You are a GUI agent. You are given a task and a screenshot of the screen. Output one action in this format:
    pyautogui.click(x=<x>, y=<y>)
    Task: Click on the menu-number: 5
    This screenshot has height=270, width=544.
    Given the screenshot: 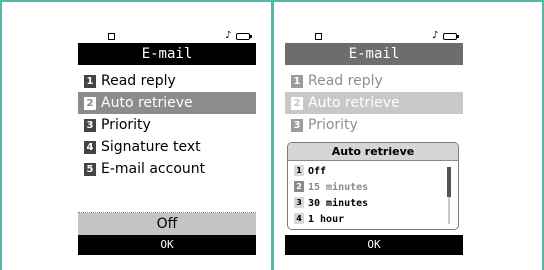 What is the action you would take?
    pyautogui.click(x=90, y=169)
    